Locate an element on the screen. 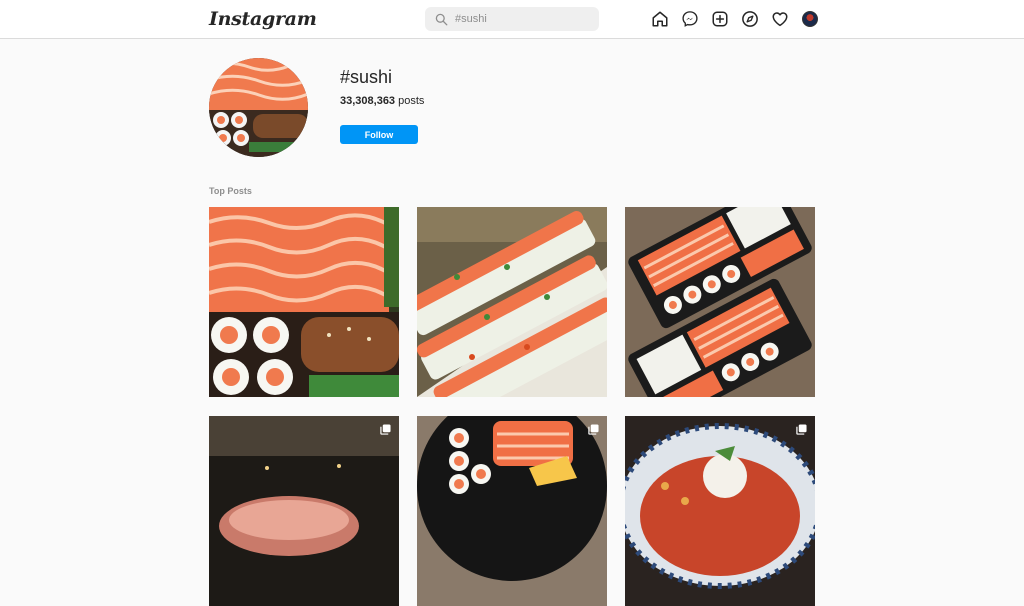  post-count-label: posts is located at coordinates (411, 101).